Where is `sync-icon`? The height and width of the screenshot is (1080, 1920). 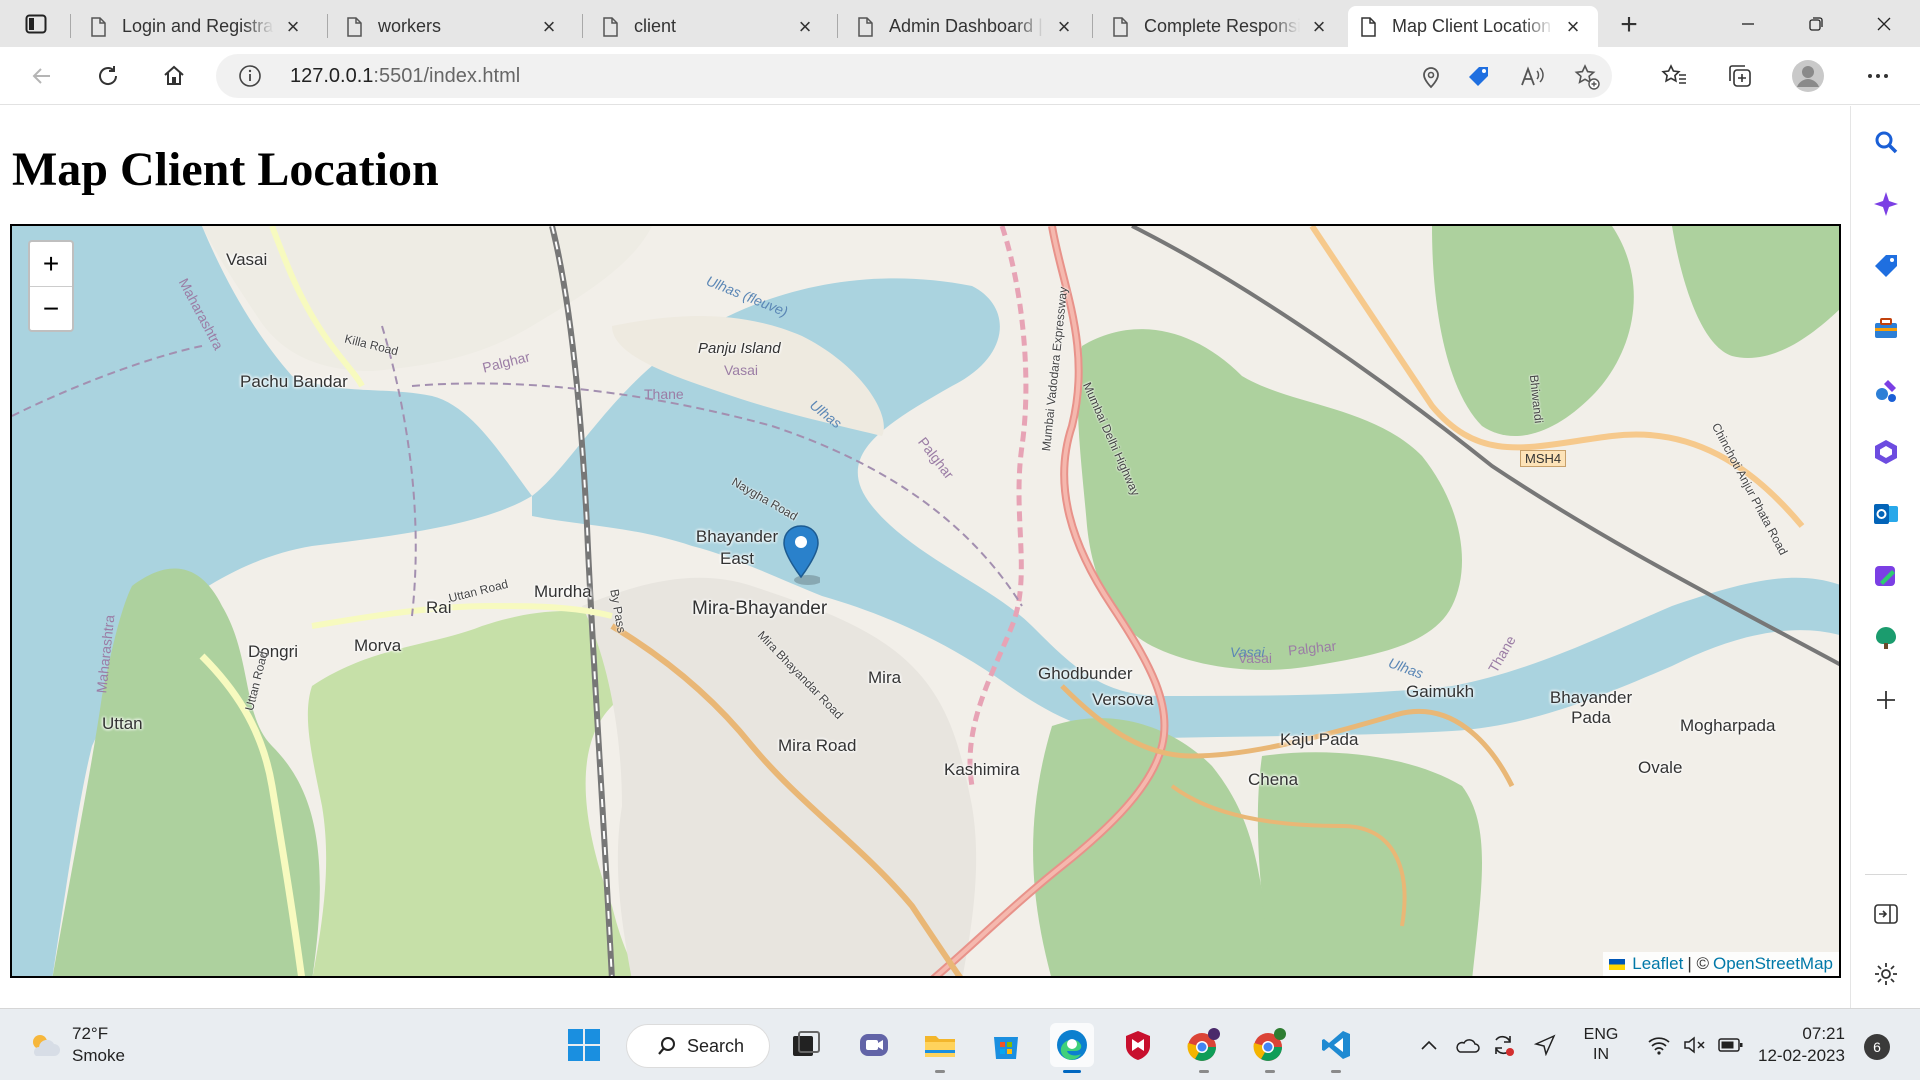 sync-icon is located at coordinates (1504, 1045).